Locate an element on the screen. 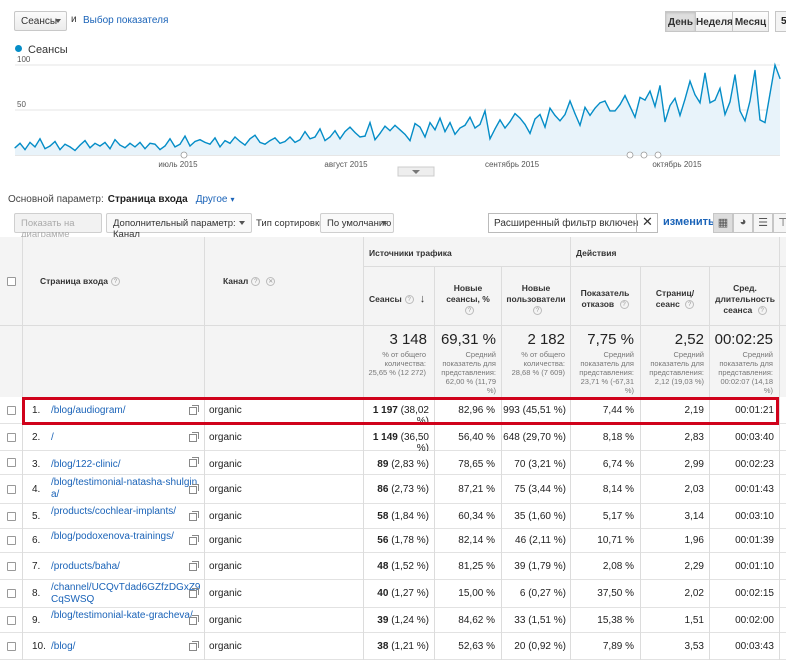  landing-page-link: /blog/122-clinic/ is located at coordinates (126, 465).